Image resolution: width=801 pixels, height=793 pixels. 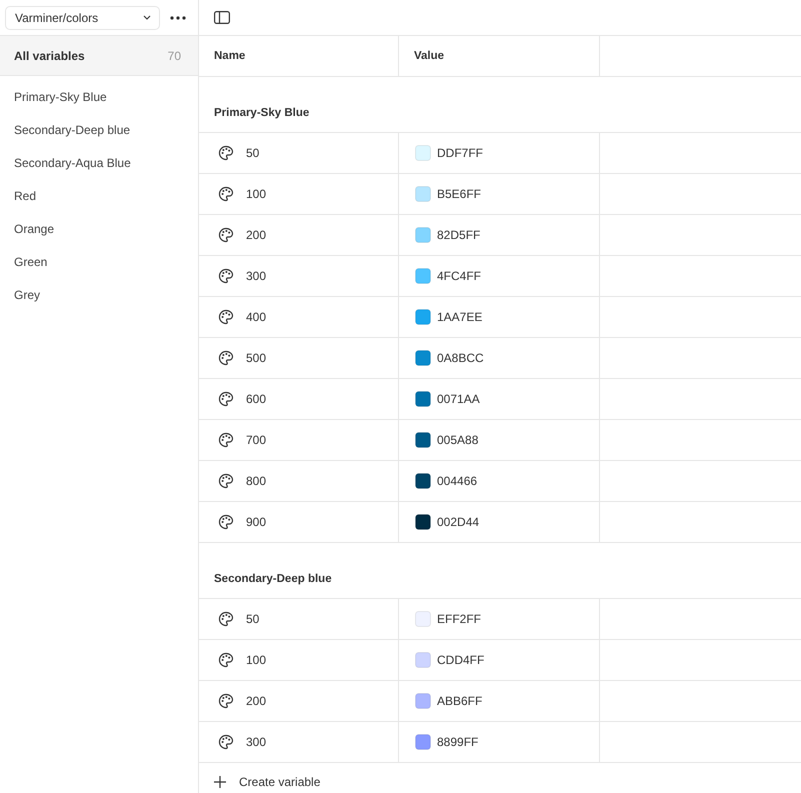 I want to click on variable-count: 70, so click(x=174, y=55).